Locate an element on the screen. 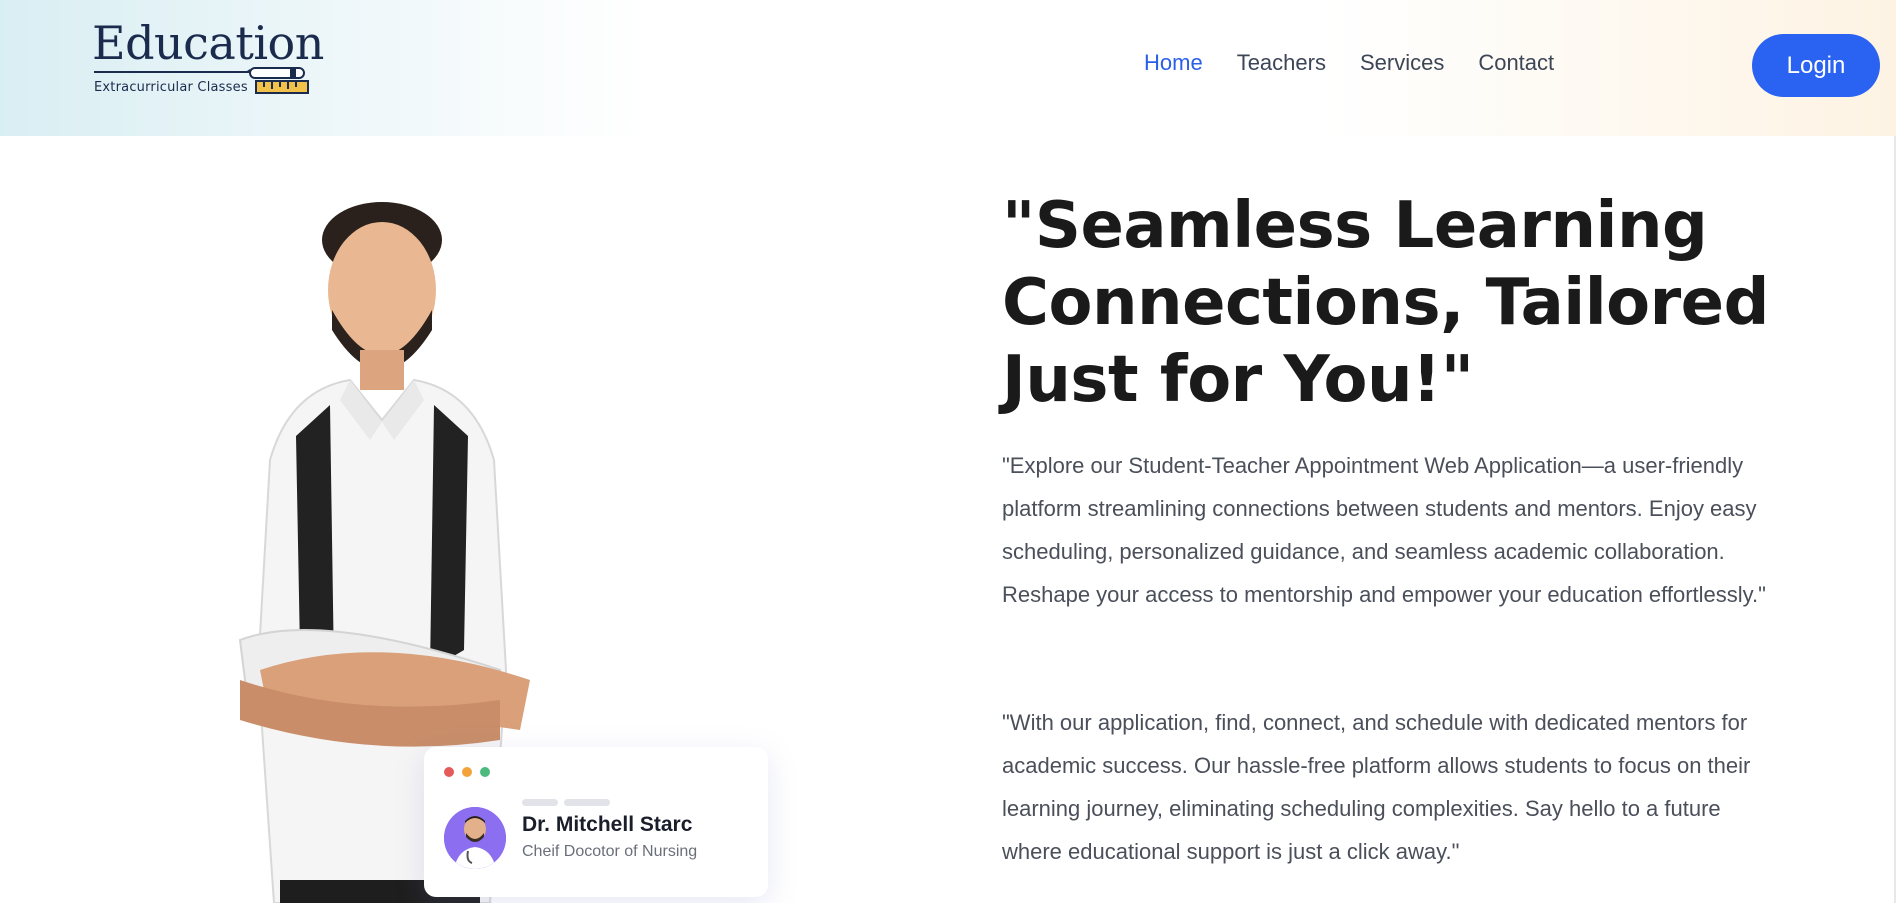 This screenshot has width=1896, height=903. pencil-ruler-icon is located at coordinates (277, 80).